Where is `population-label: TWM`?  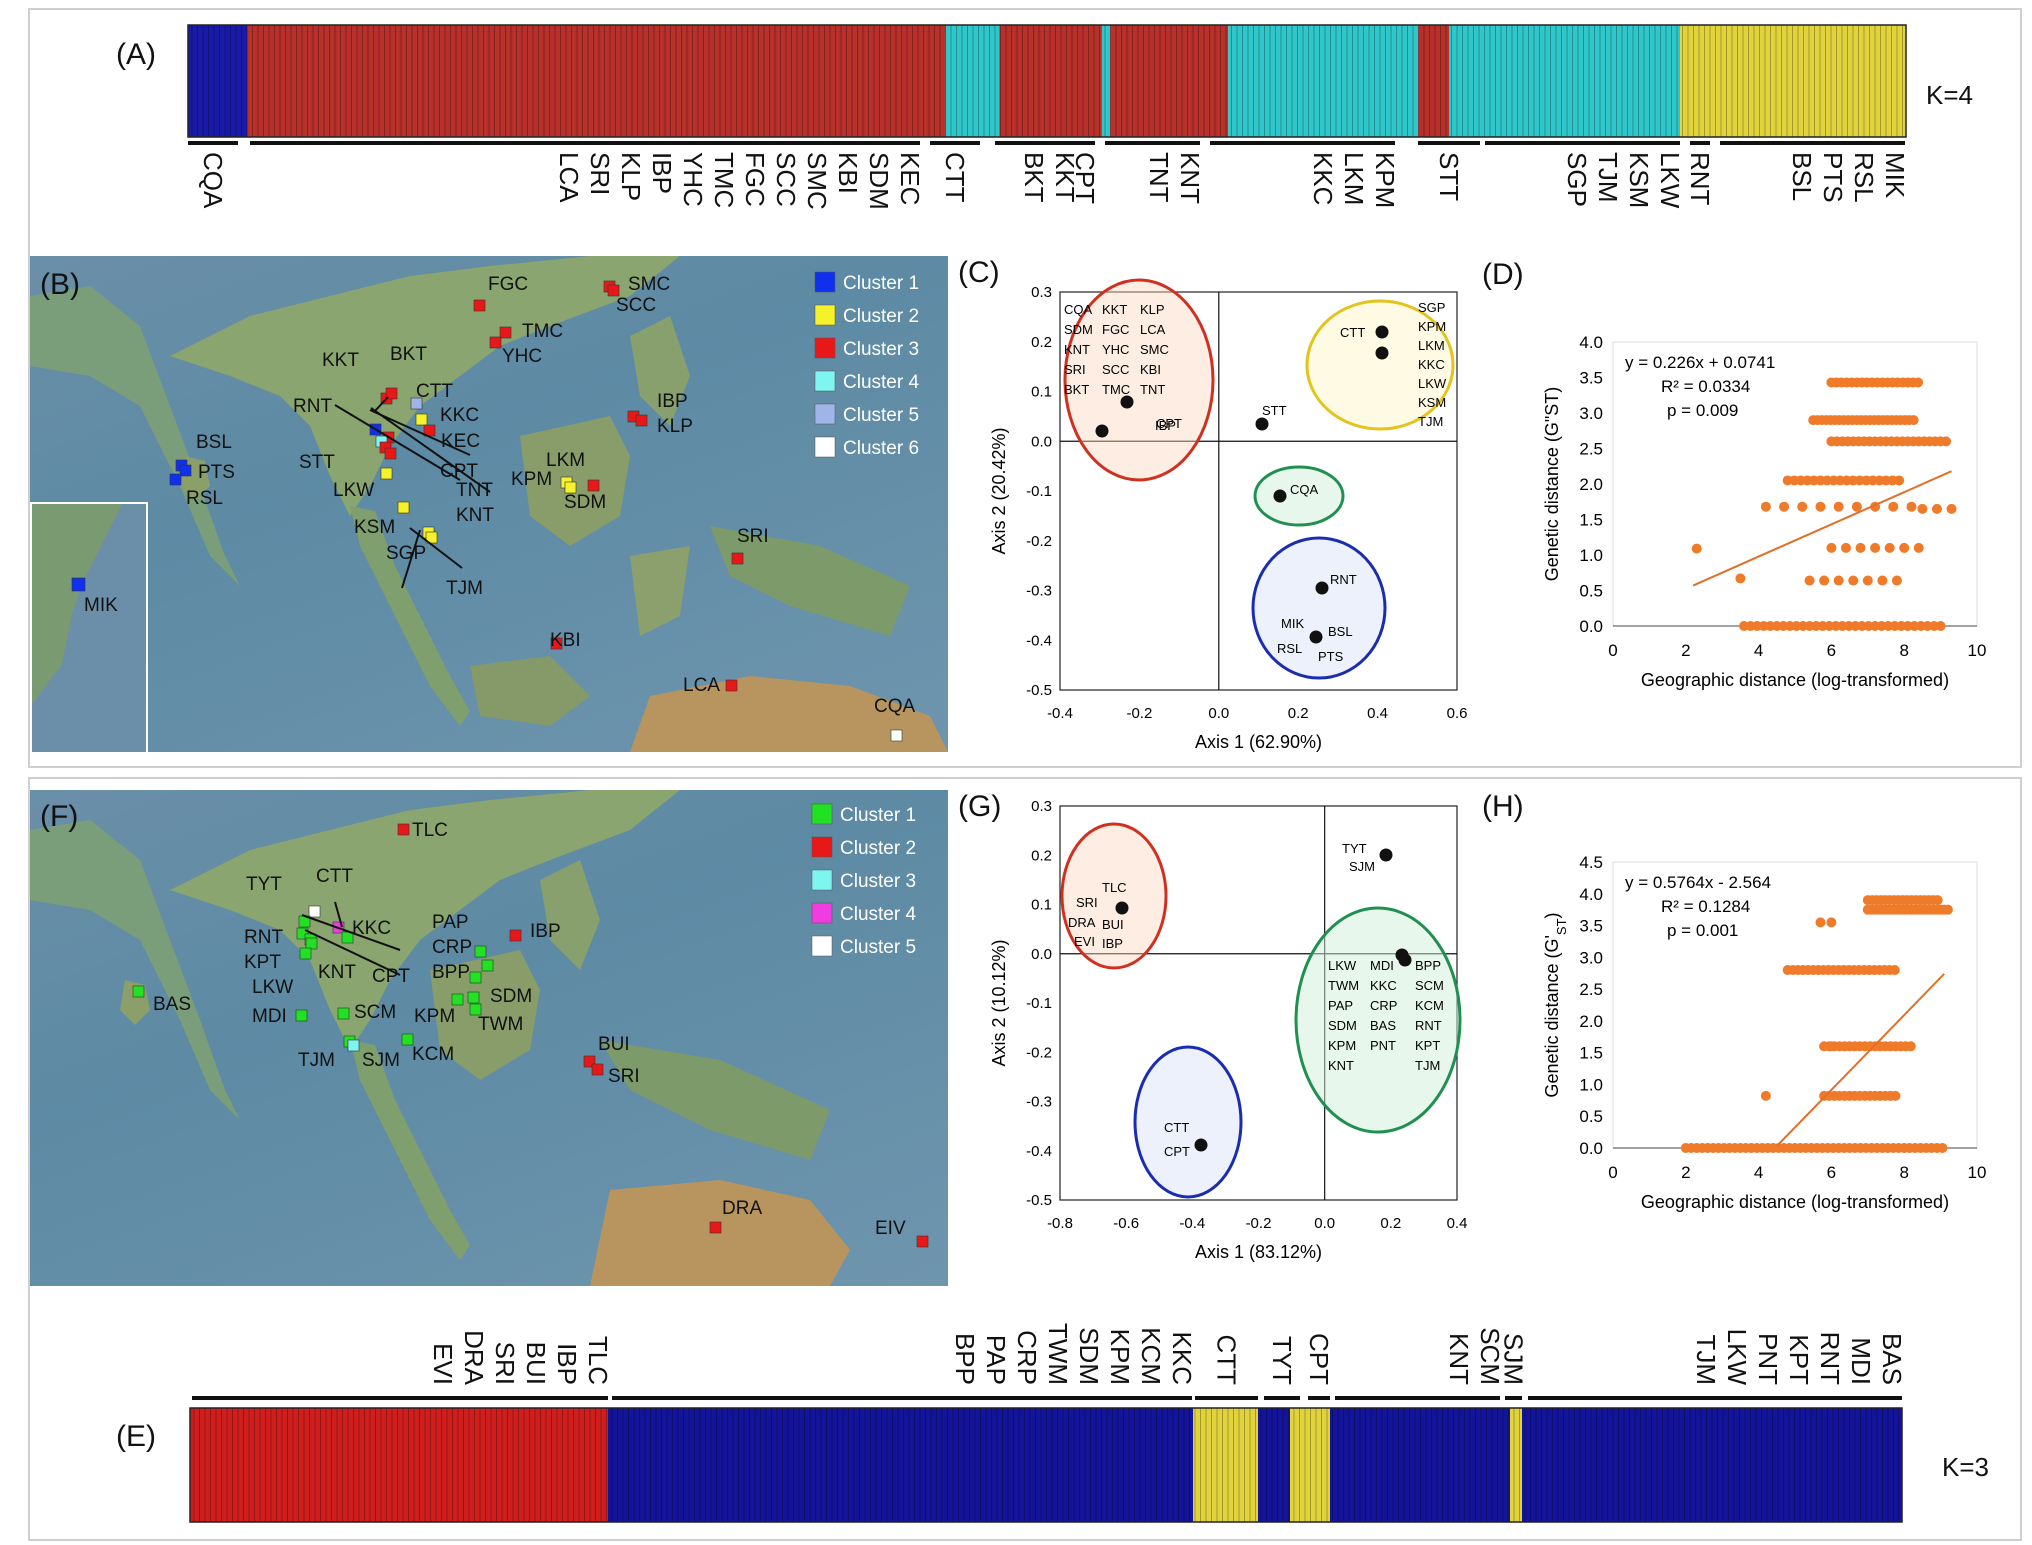 population-label: TWM is located at coordinates (1058, 1354).